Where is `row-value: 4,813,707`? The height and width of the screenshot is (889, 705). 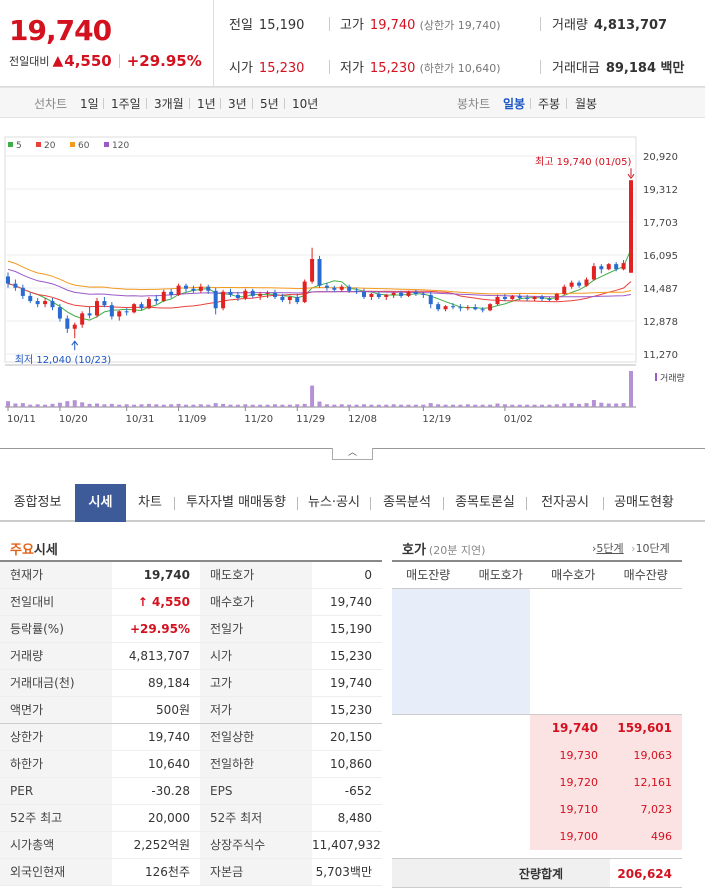
row-value: 4,813,707 is located at coordinates (159, 656).